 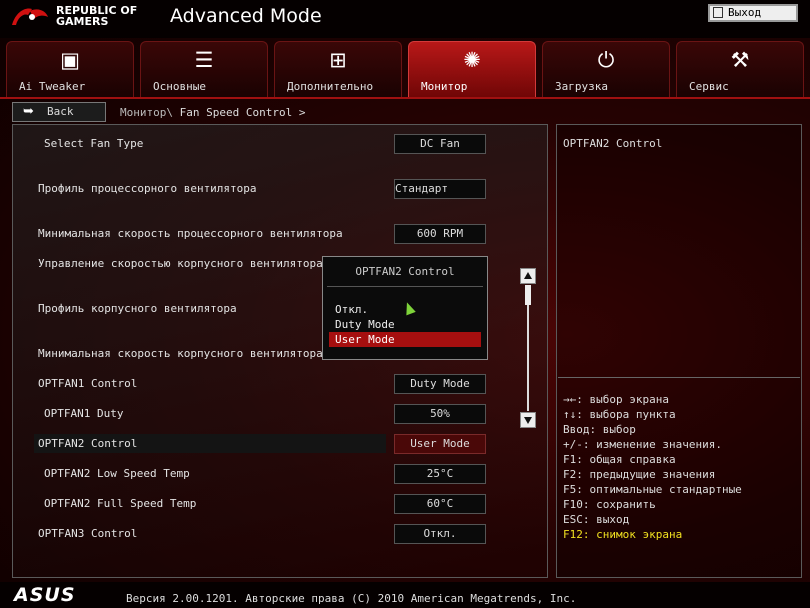 What do you see at coordinates (599, 429) in the screenshot?
I see `help-line: Ввод: выбор` at bounding box center [599, 429].